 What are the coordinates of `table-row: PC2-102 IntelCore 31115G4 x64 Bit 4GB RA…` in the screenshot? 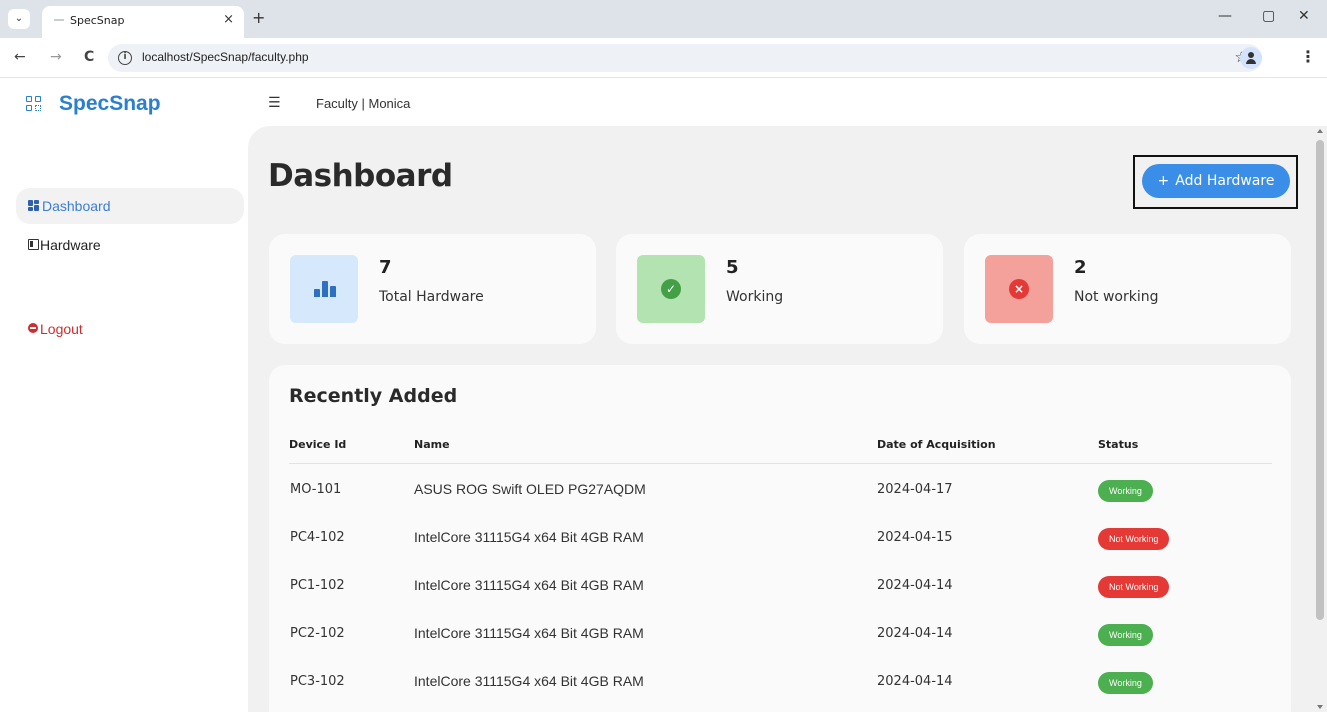 It's located at (780, 634).